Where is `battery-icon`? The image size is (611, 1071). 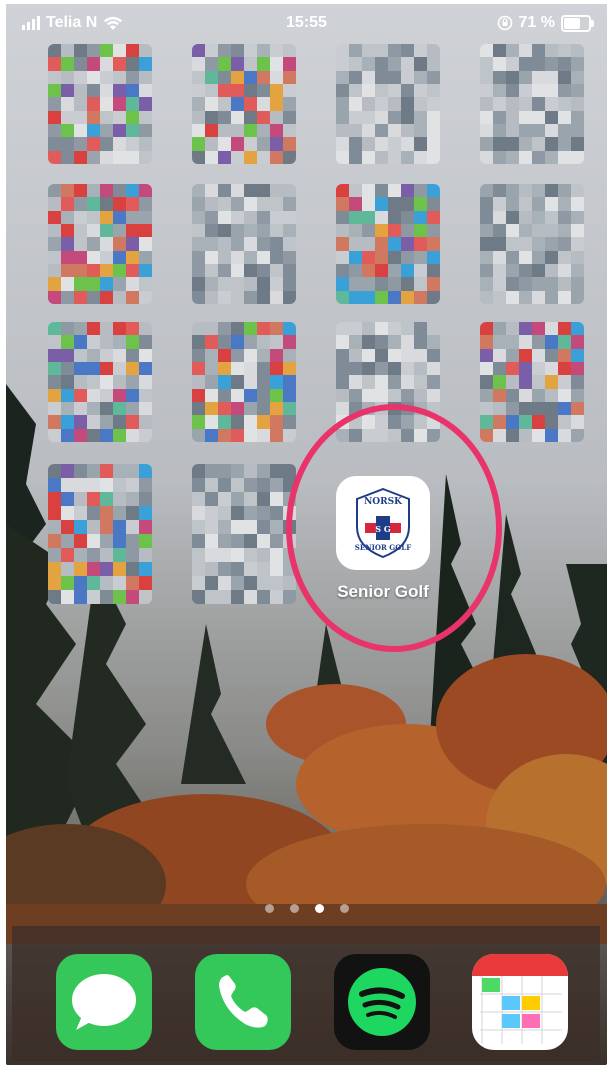 battery-icon is located at coordinates (577, 23).